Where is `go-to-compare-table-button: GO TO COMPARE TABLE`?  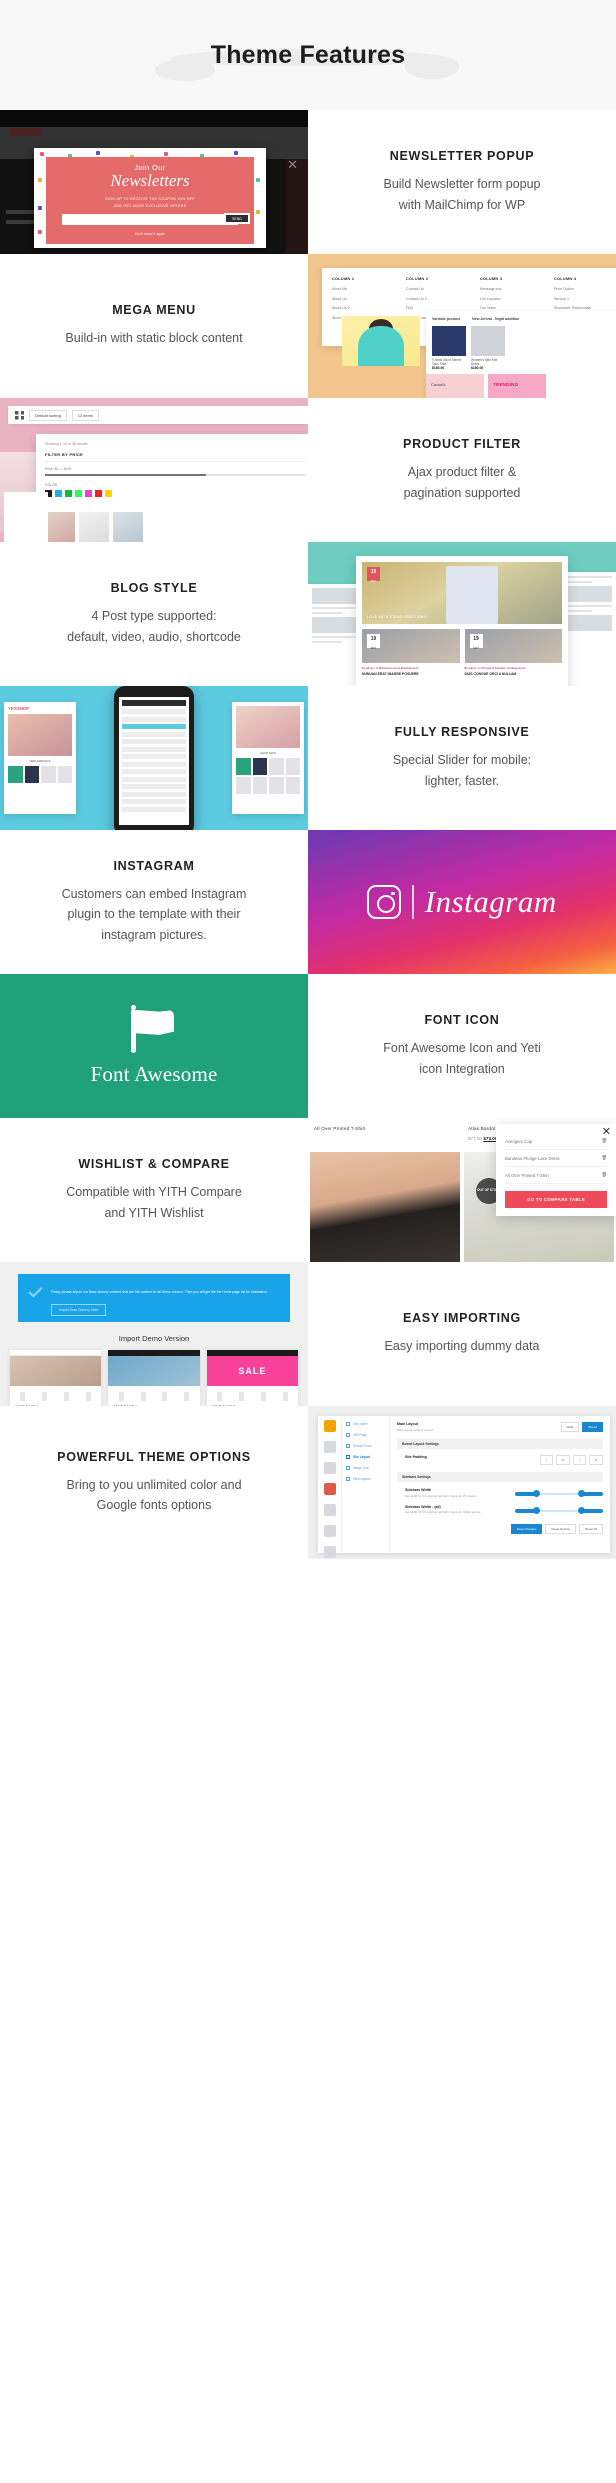 go-to-compare-table-button: GO TO COMPARE TABLE is located at coordinates (556, 1199).